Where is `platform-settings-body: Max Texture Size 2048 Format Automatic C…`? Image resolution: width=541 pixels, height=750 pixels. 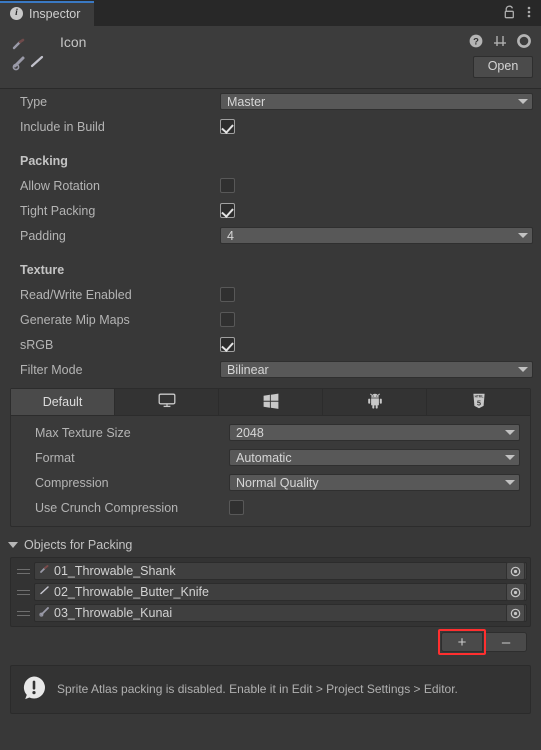
platform-settings-body: Max Texture Size 2048 Format Automatic C… is located at coordinates (270, 471).